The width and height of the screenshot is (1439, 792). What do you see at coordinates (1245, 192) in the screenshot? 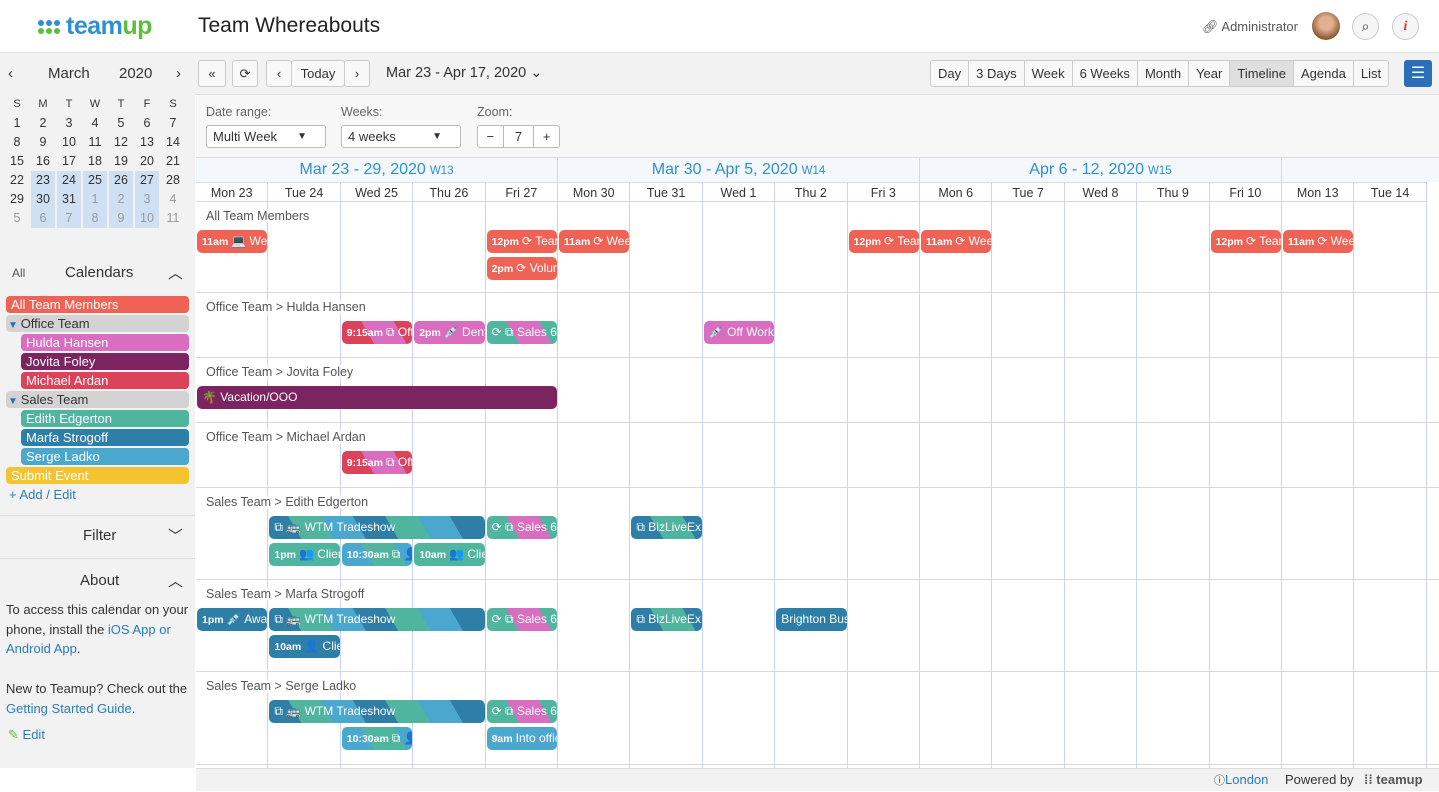
I see `day-header: Fri 10` at bounding box center [1245, 192].